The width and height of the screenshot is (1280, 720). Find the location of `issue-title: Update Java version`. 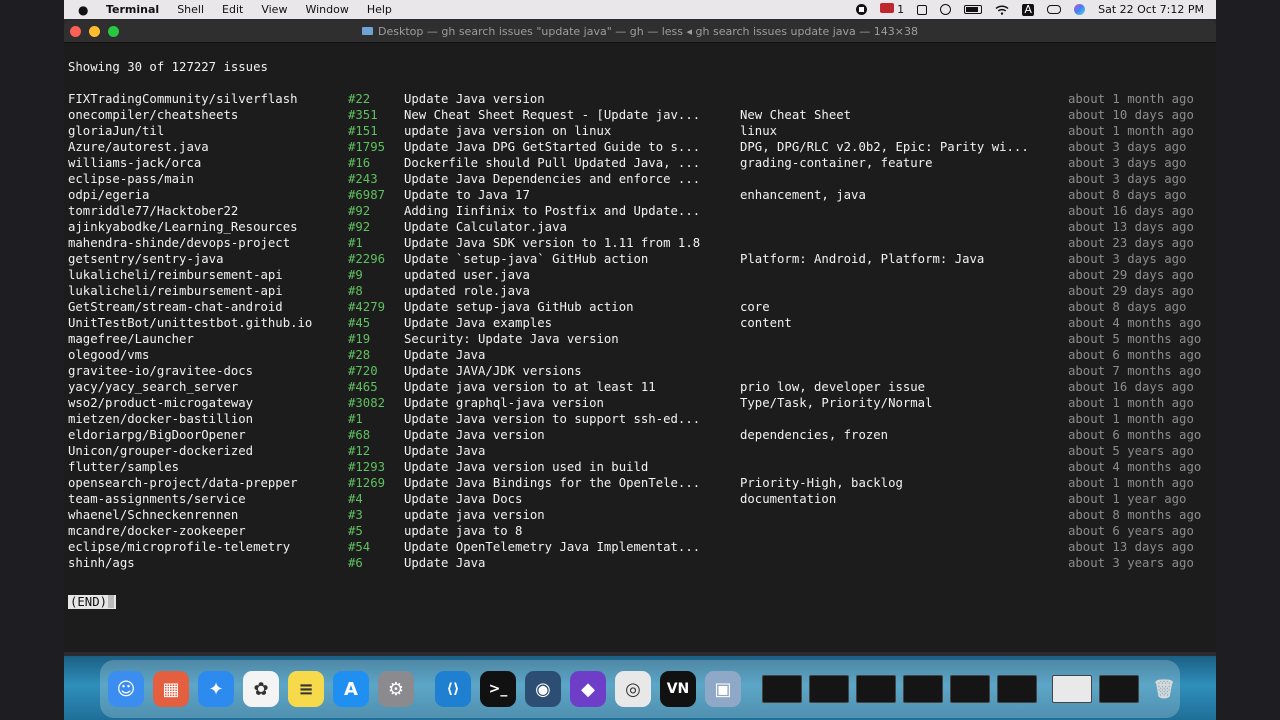

issue-title: Update Java version is located at coordinates (474, 99).